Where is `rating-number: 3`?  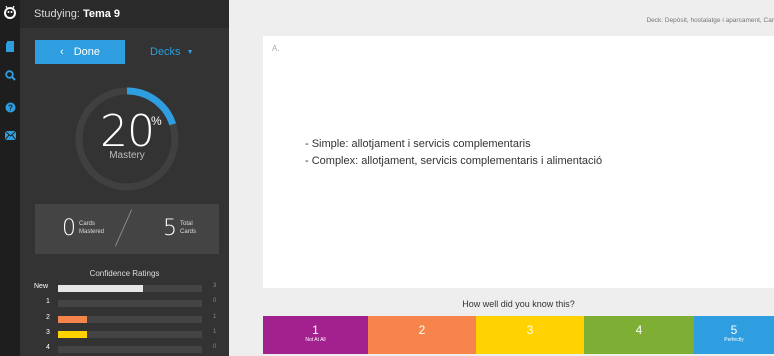 rating-number: 3 is located at coordinates (530, 330).